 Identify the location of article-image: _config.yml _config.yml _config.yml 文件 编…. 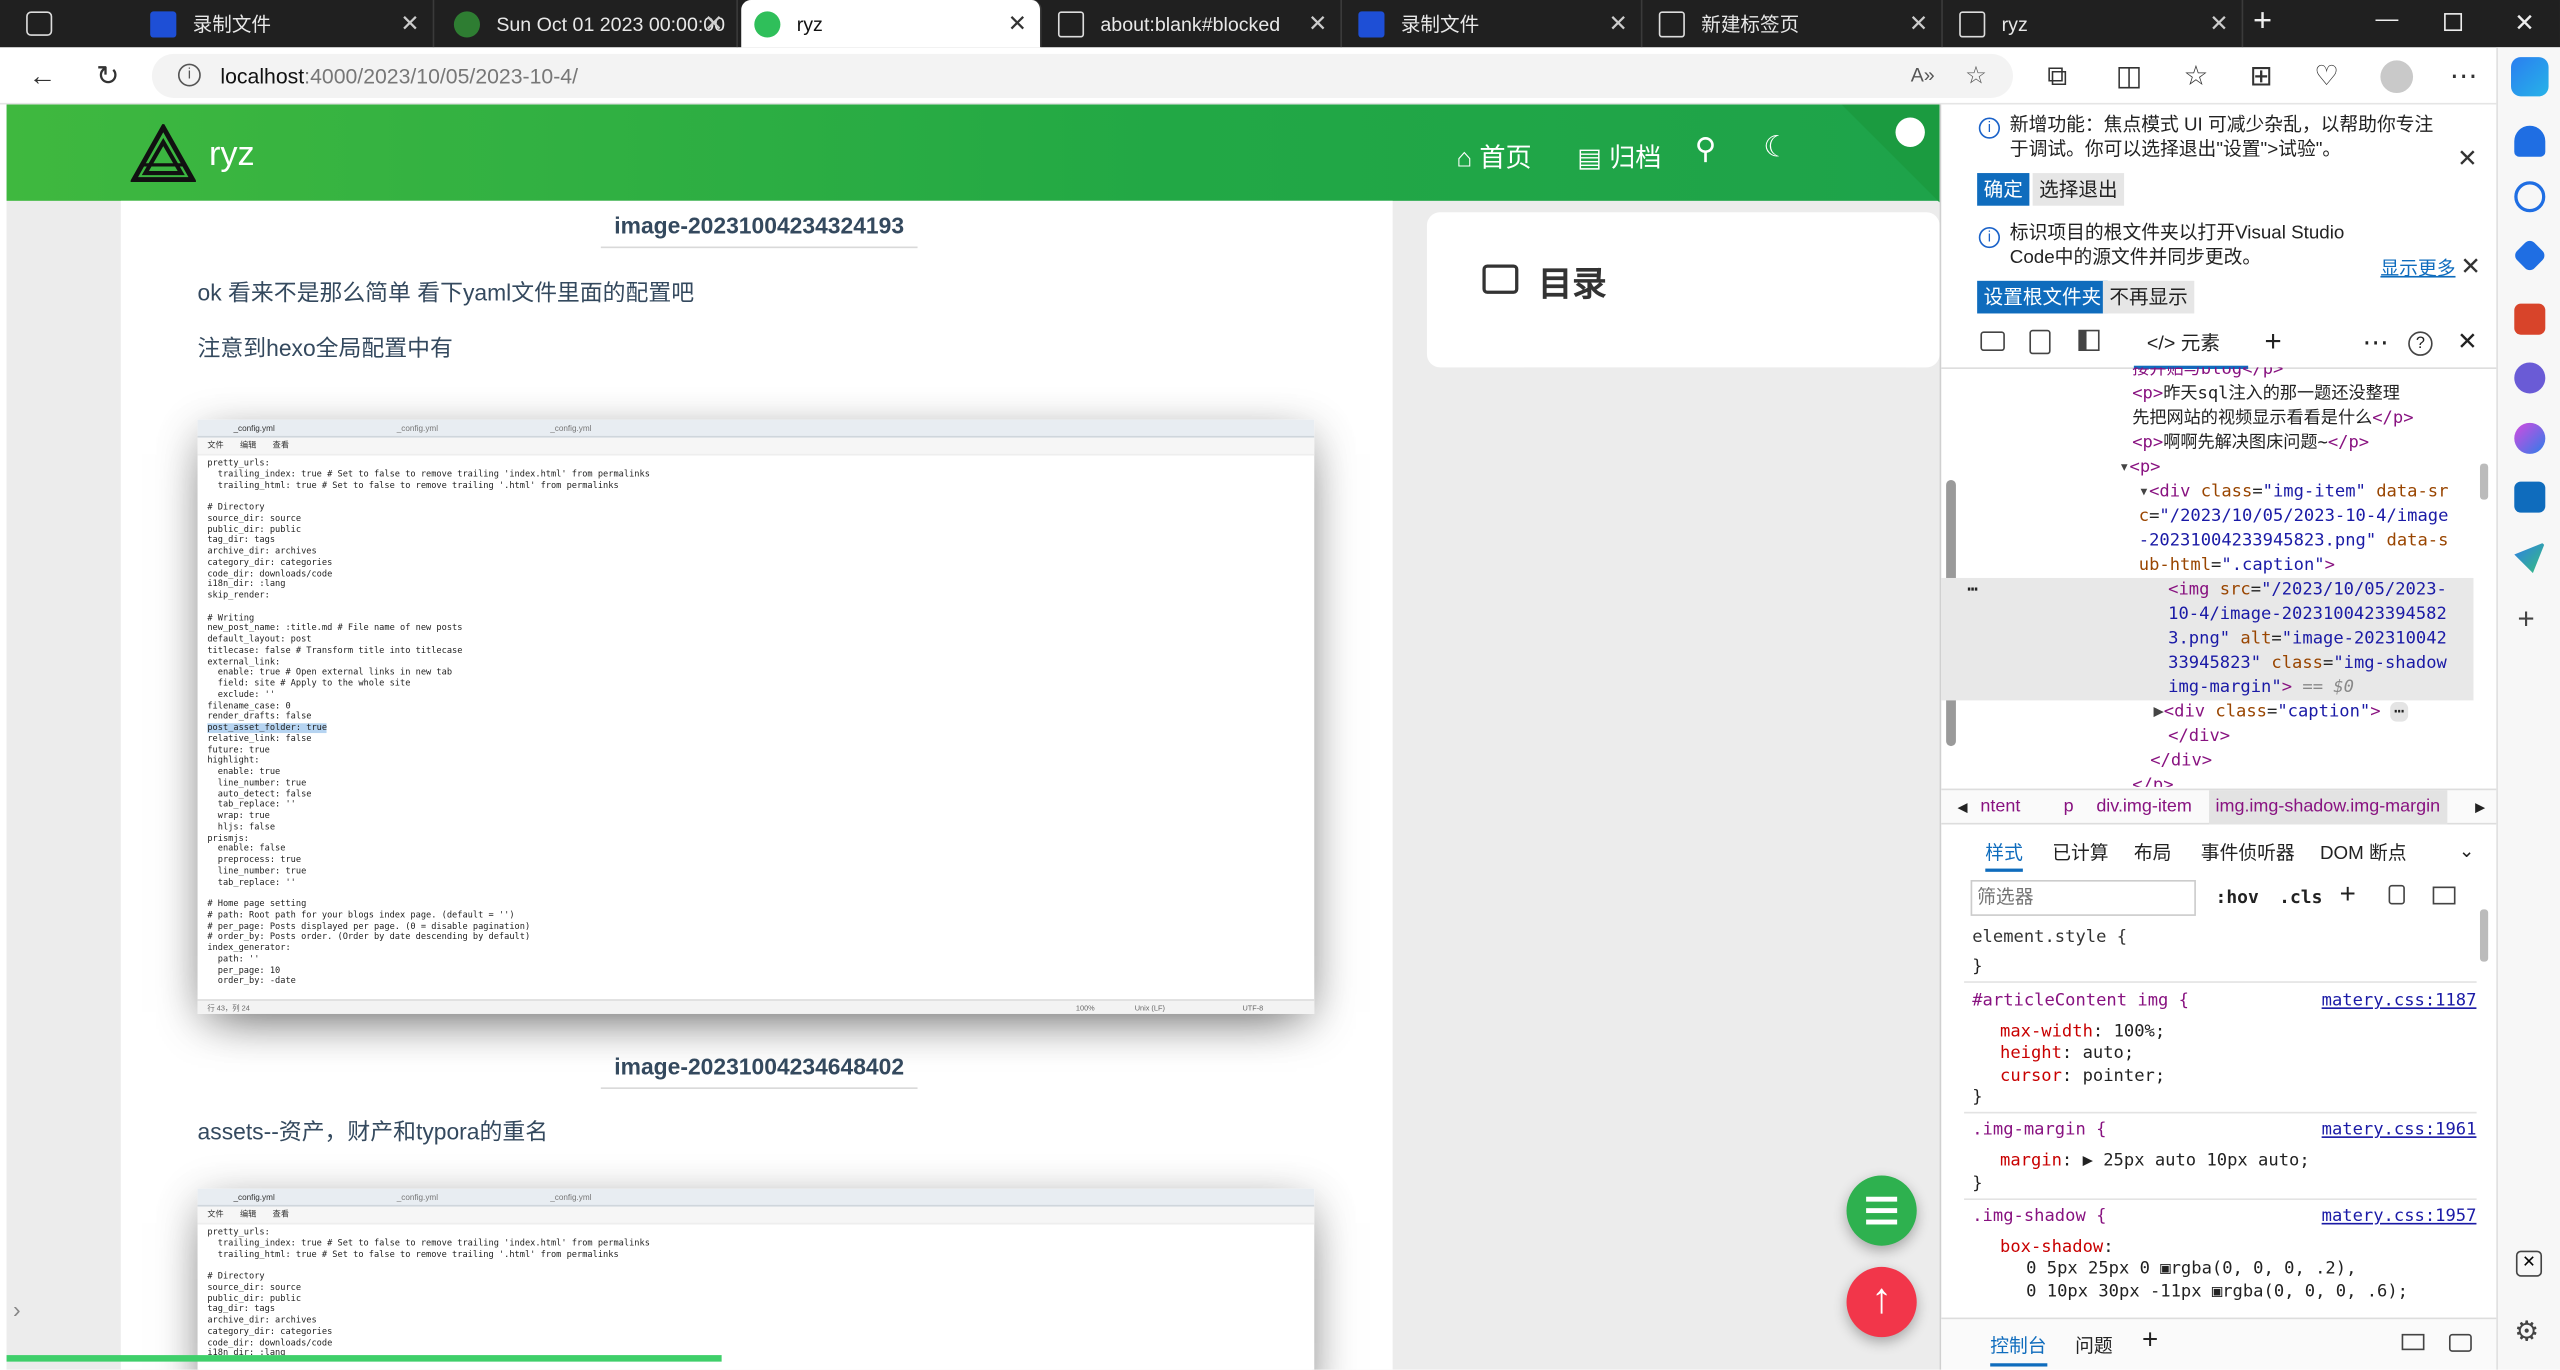
(756, 1279).